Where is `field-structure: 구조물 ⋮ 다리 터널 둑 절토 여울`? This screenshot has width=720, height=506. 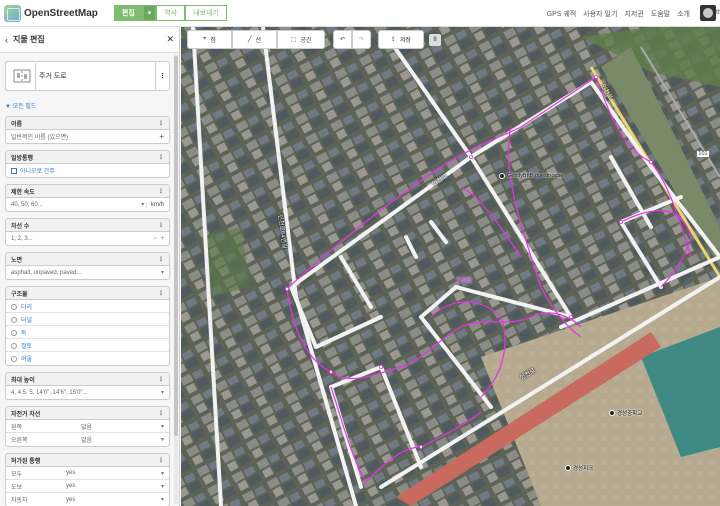
field-structure: 구조물 ⋮ 다리 터널 둑 절토 여울 is located at coordinates (87, 326).